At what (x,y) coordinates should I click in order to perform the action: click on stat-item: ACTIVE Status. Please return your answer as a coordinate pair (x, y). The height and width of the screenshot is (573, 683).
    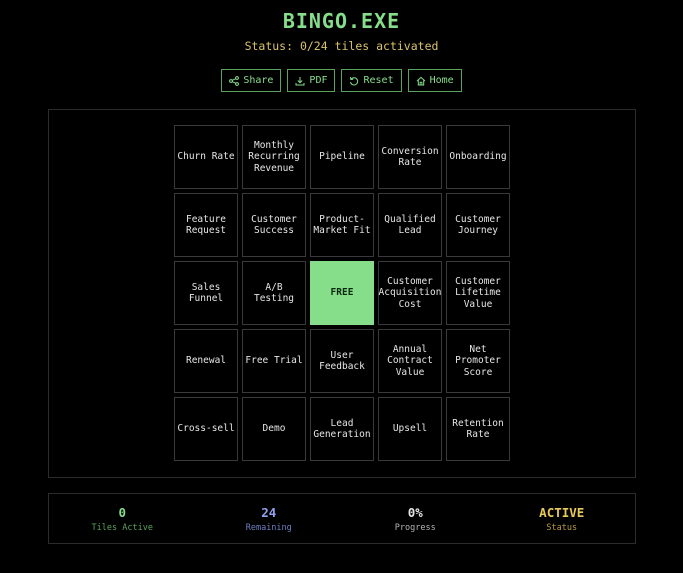
    Looking at the image, I should click on (562, 519).